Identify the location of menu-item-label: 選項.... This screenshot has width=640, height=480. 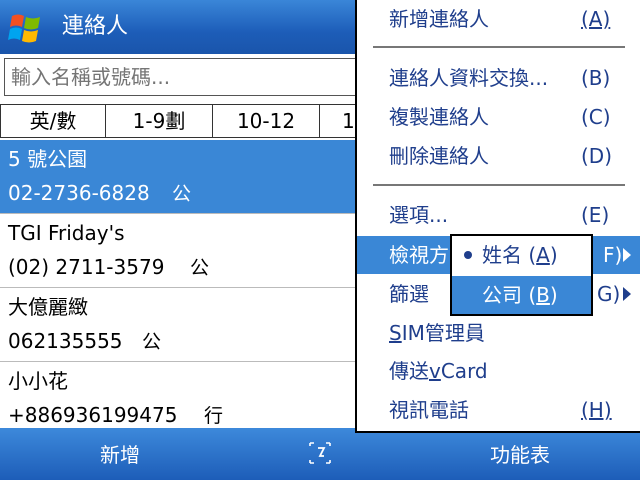
(419, 215).